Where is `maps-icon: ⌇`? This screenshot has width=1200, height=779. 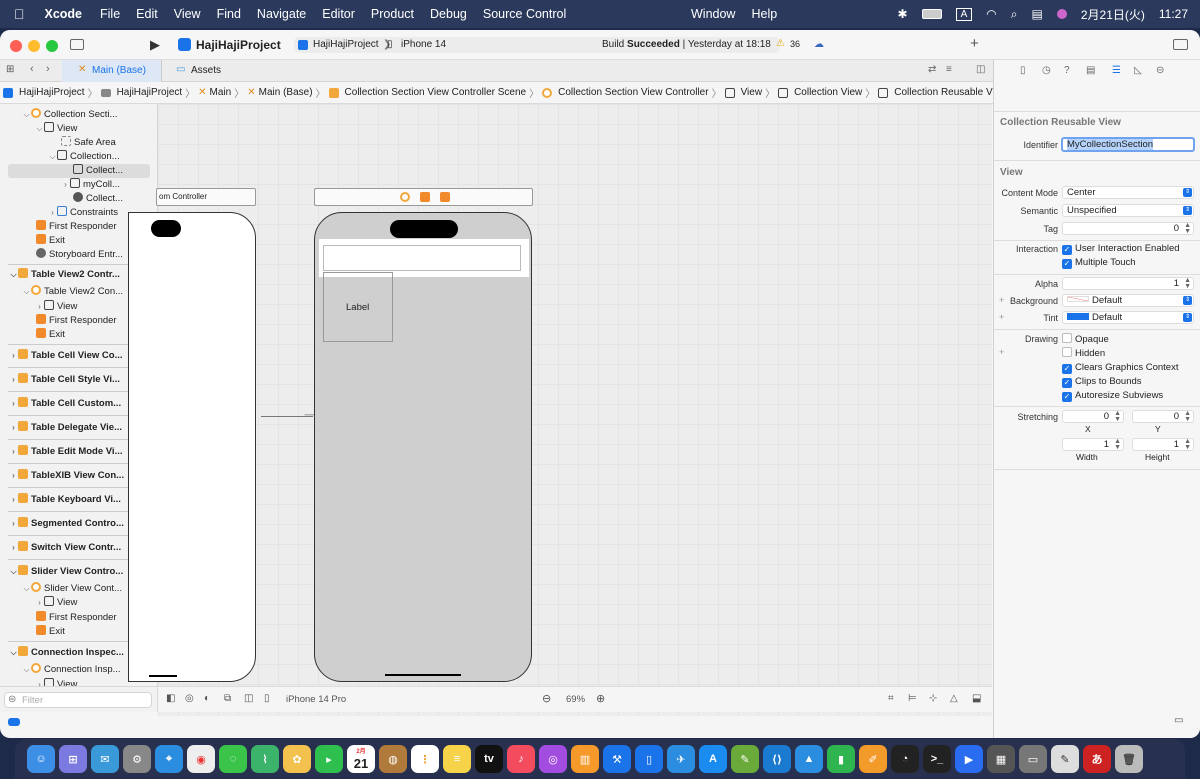 maps-icon: ⌇ is located at coordinates (265, 759).